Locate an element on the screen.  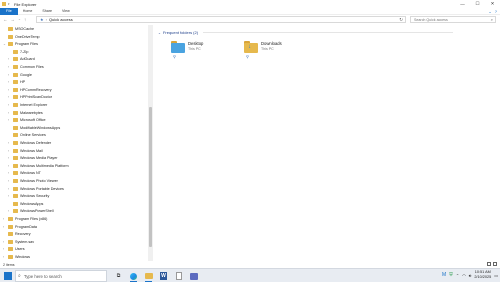
collapse-chevron-icon: ⌄ is located at coordinates (159, 33).